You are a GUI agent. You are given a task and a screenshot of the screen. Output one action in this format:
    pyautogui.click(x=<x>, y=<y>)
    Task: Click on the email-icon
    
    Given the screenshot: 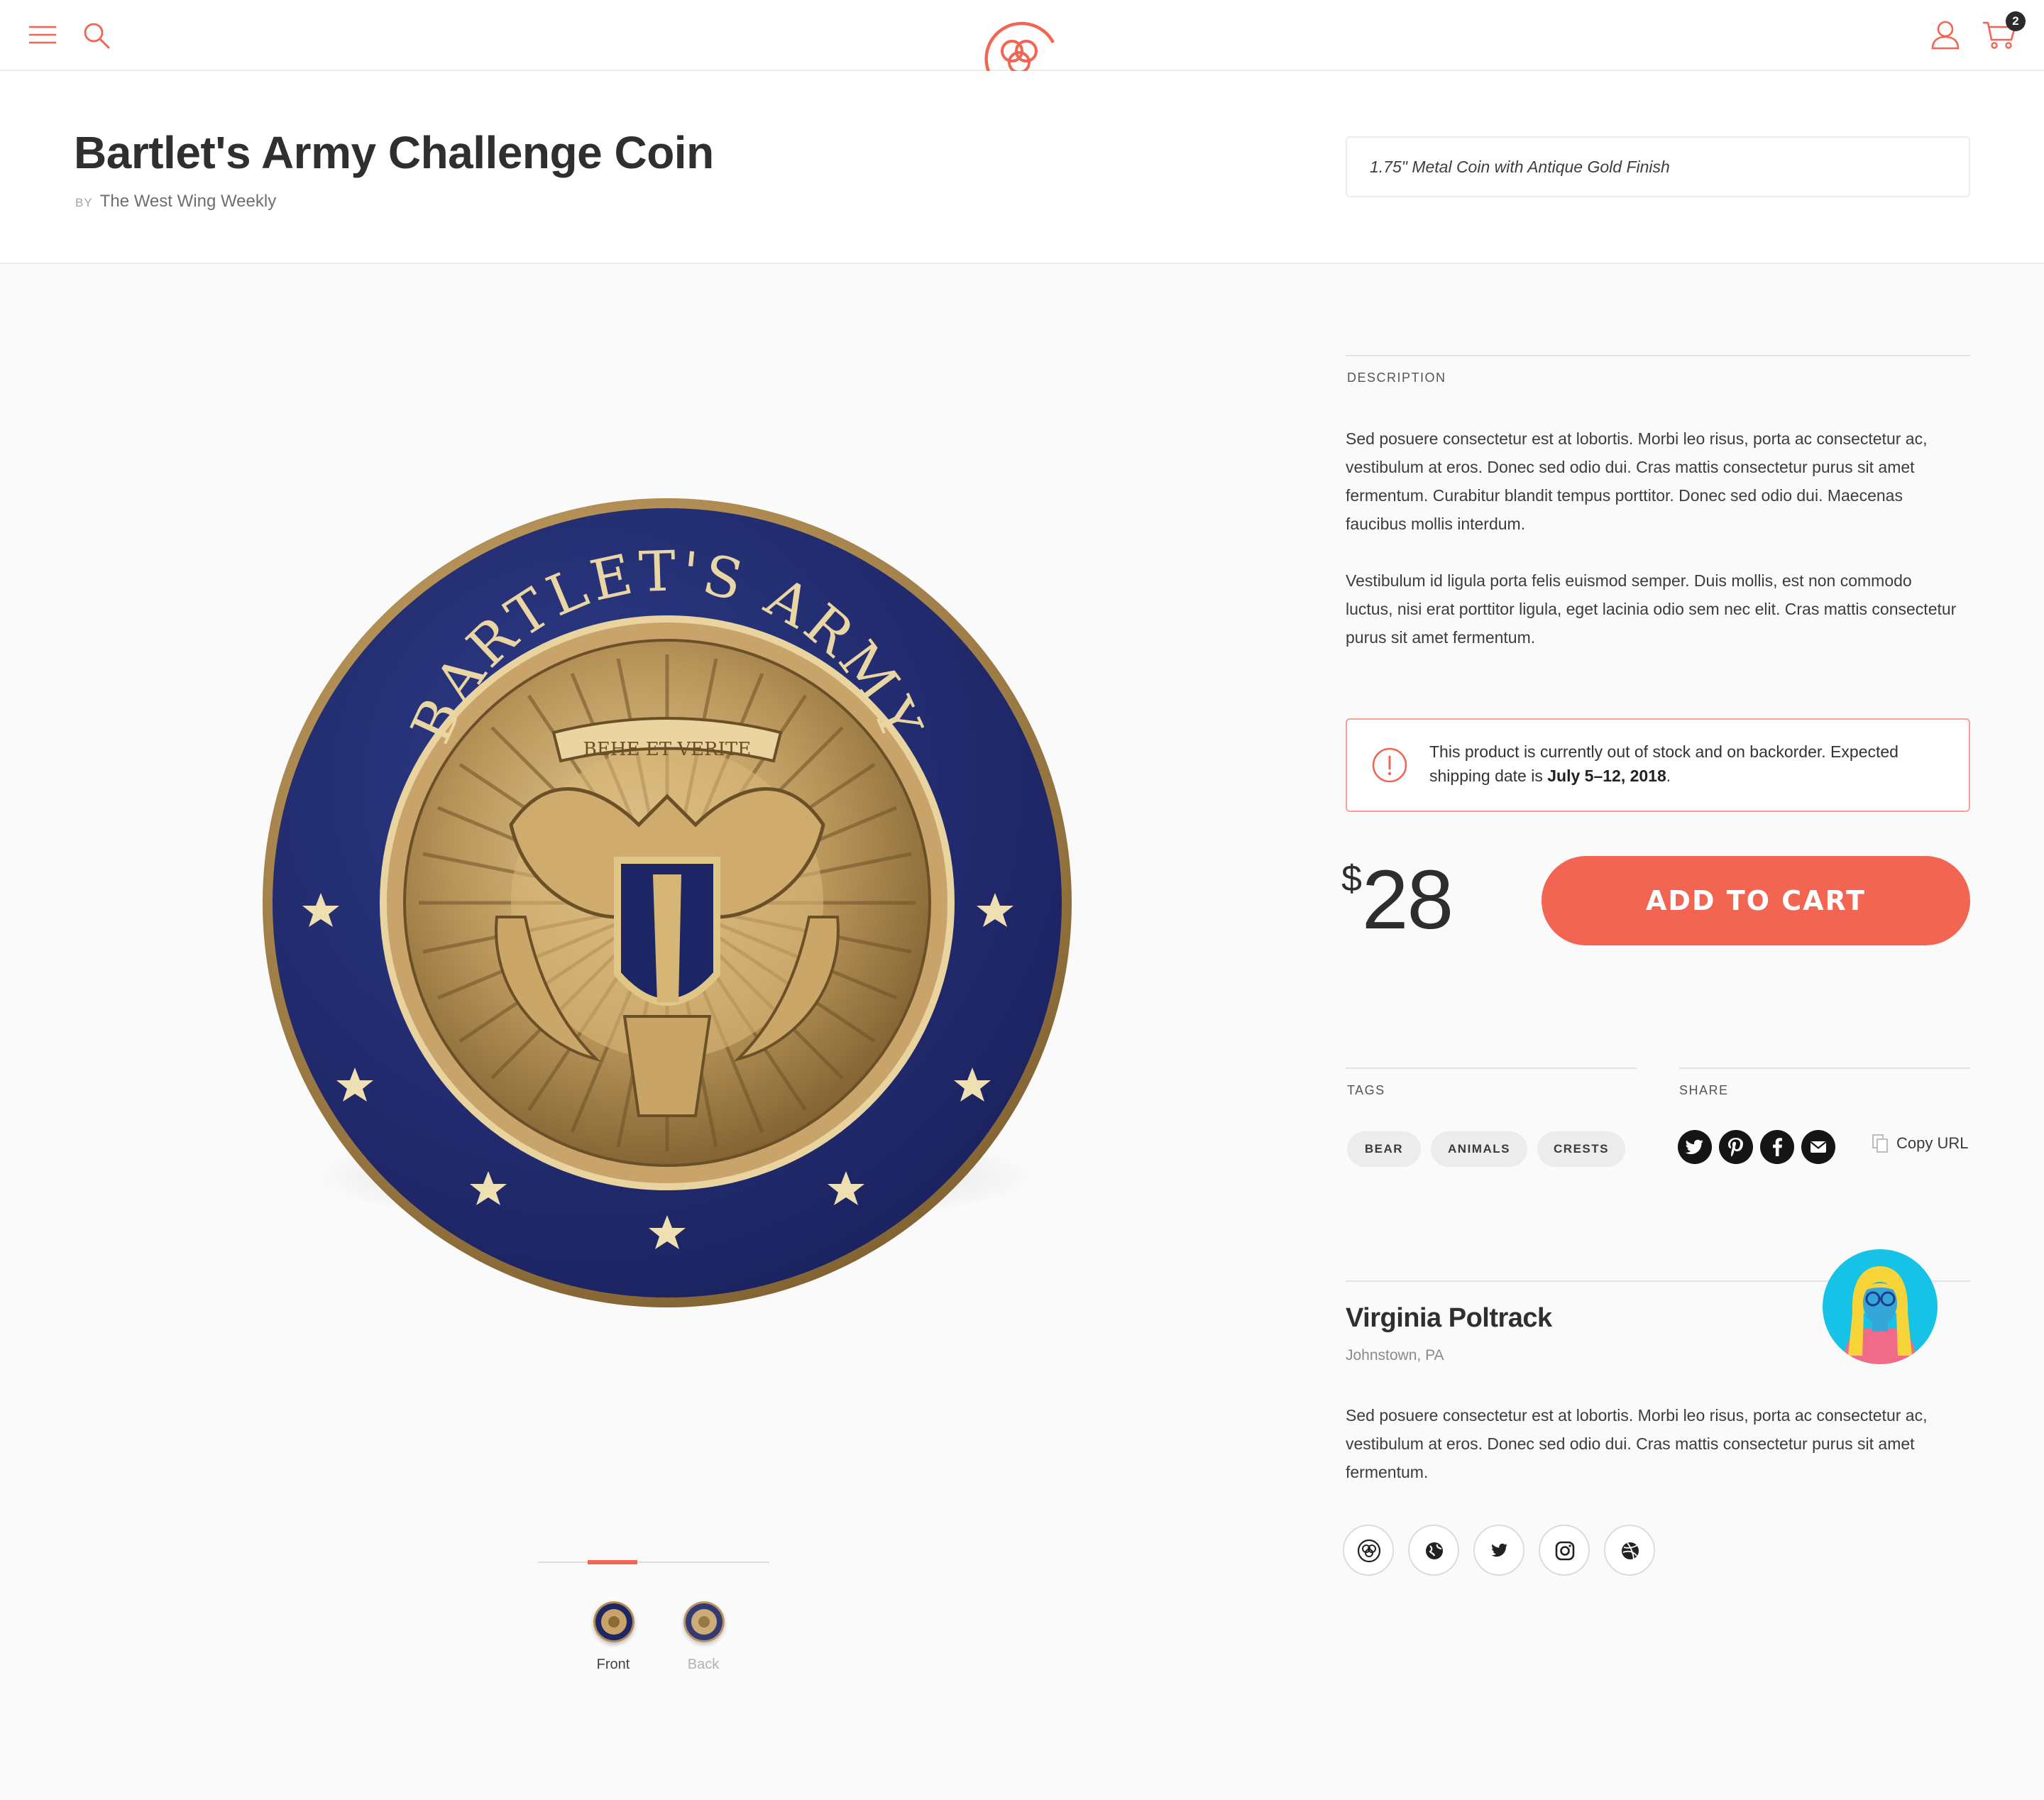 What is the action you would take?
    pyautogui.click(x=1818, y=1147)
    